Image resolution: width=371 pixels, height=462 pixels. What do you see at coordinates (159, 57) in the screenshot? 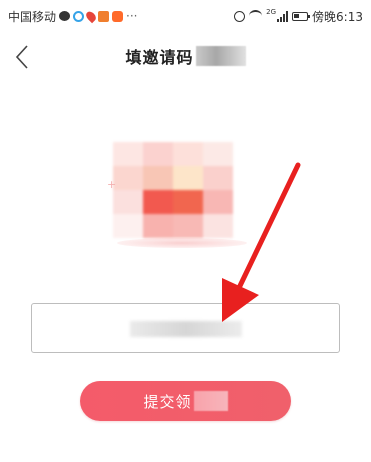
I see `page-title: 填邀请码` at bounding box center [159, 57].